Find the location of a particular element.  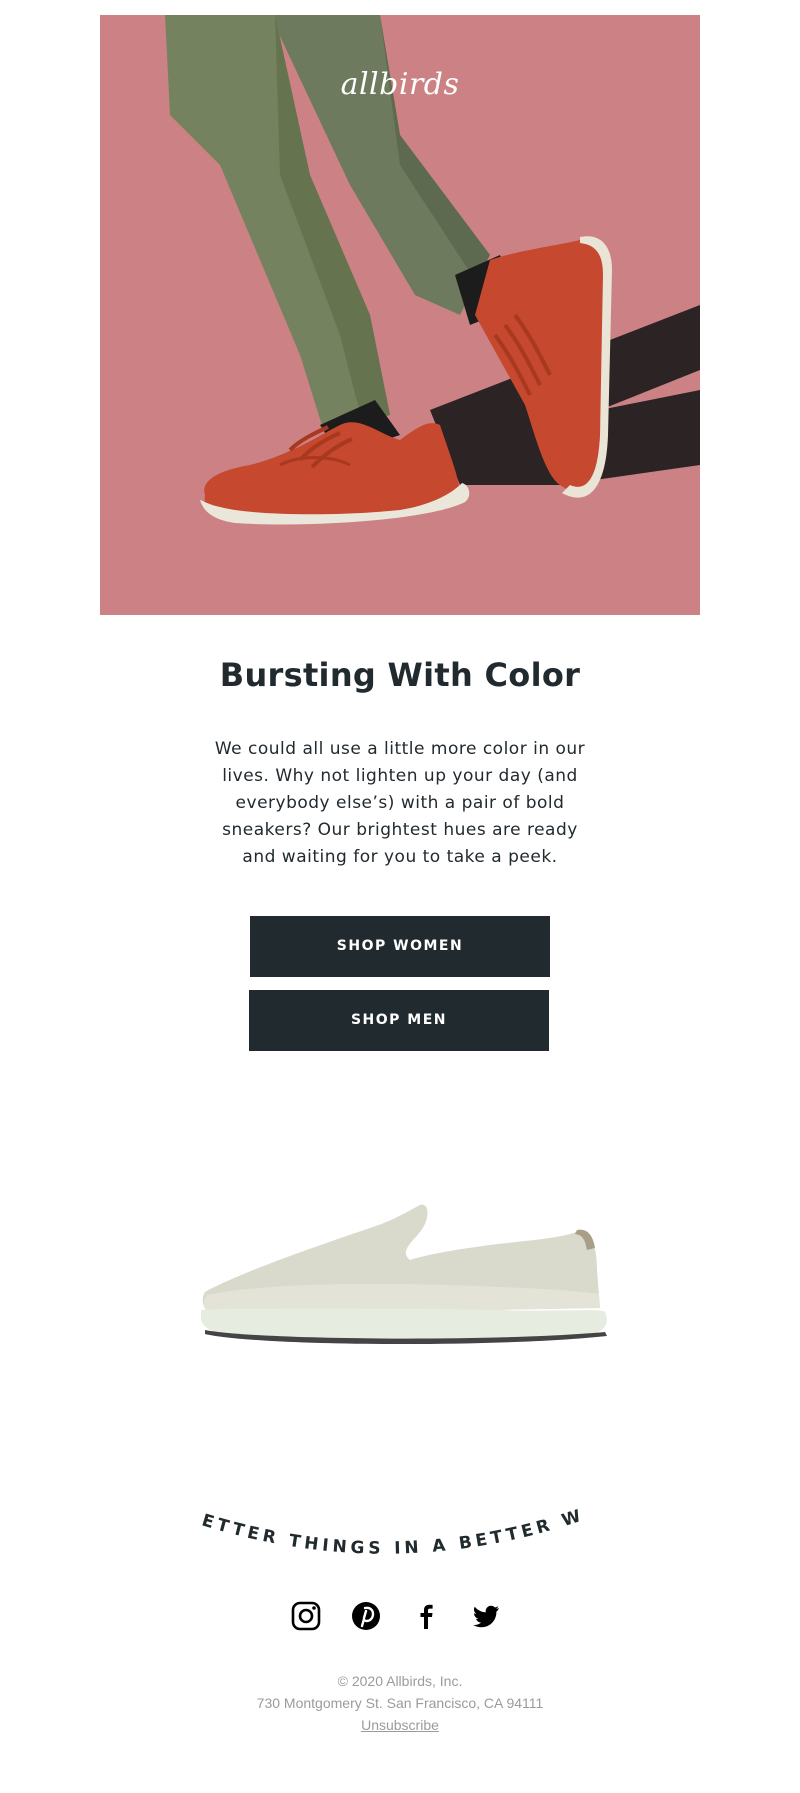

headline: Bursting With Color is located at coordinates (400, 675).